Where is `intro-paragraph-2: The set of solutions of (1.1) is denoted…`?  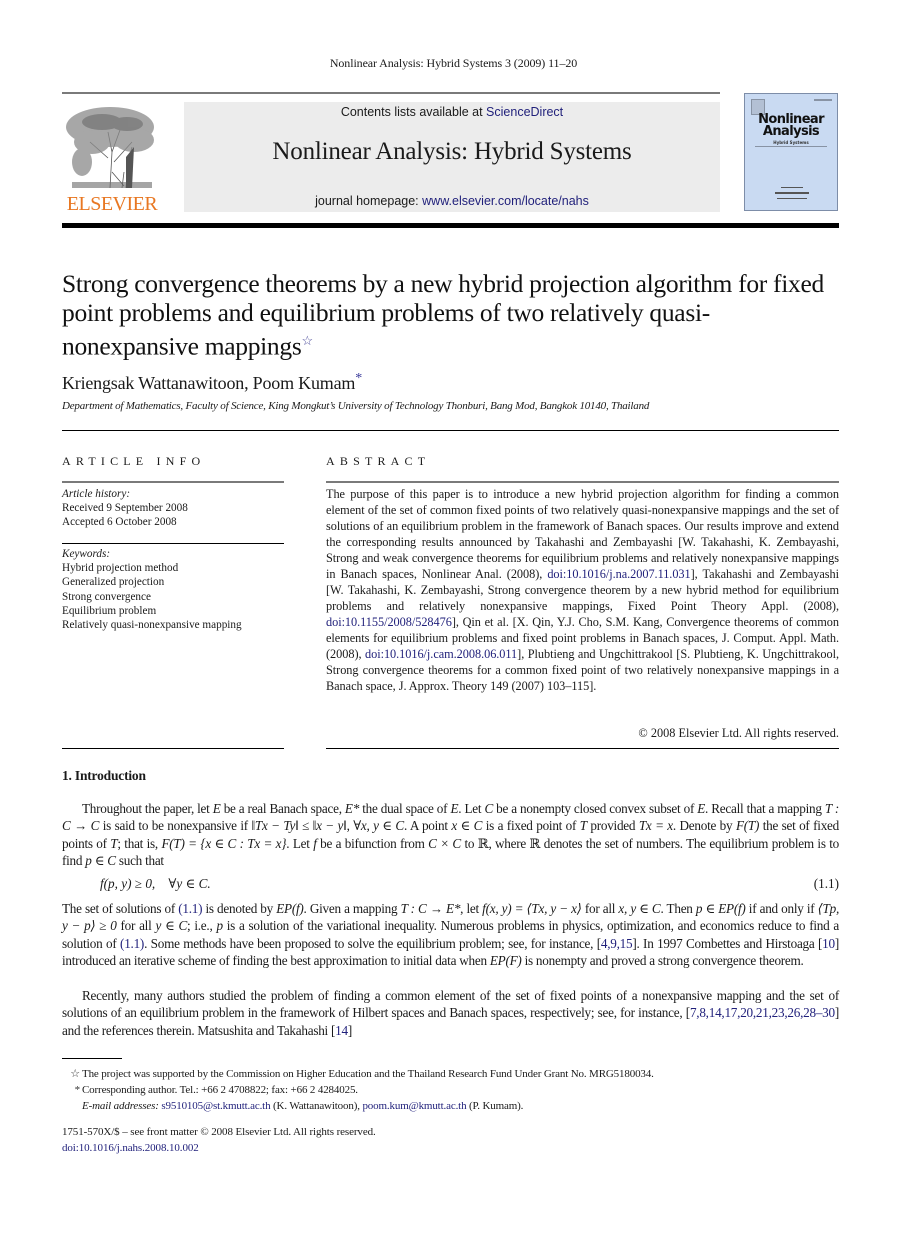
intro-paragraph-2: The set of solutions of (1.1) is denoted… is located at coordinates (451, 934).